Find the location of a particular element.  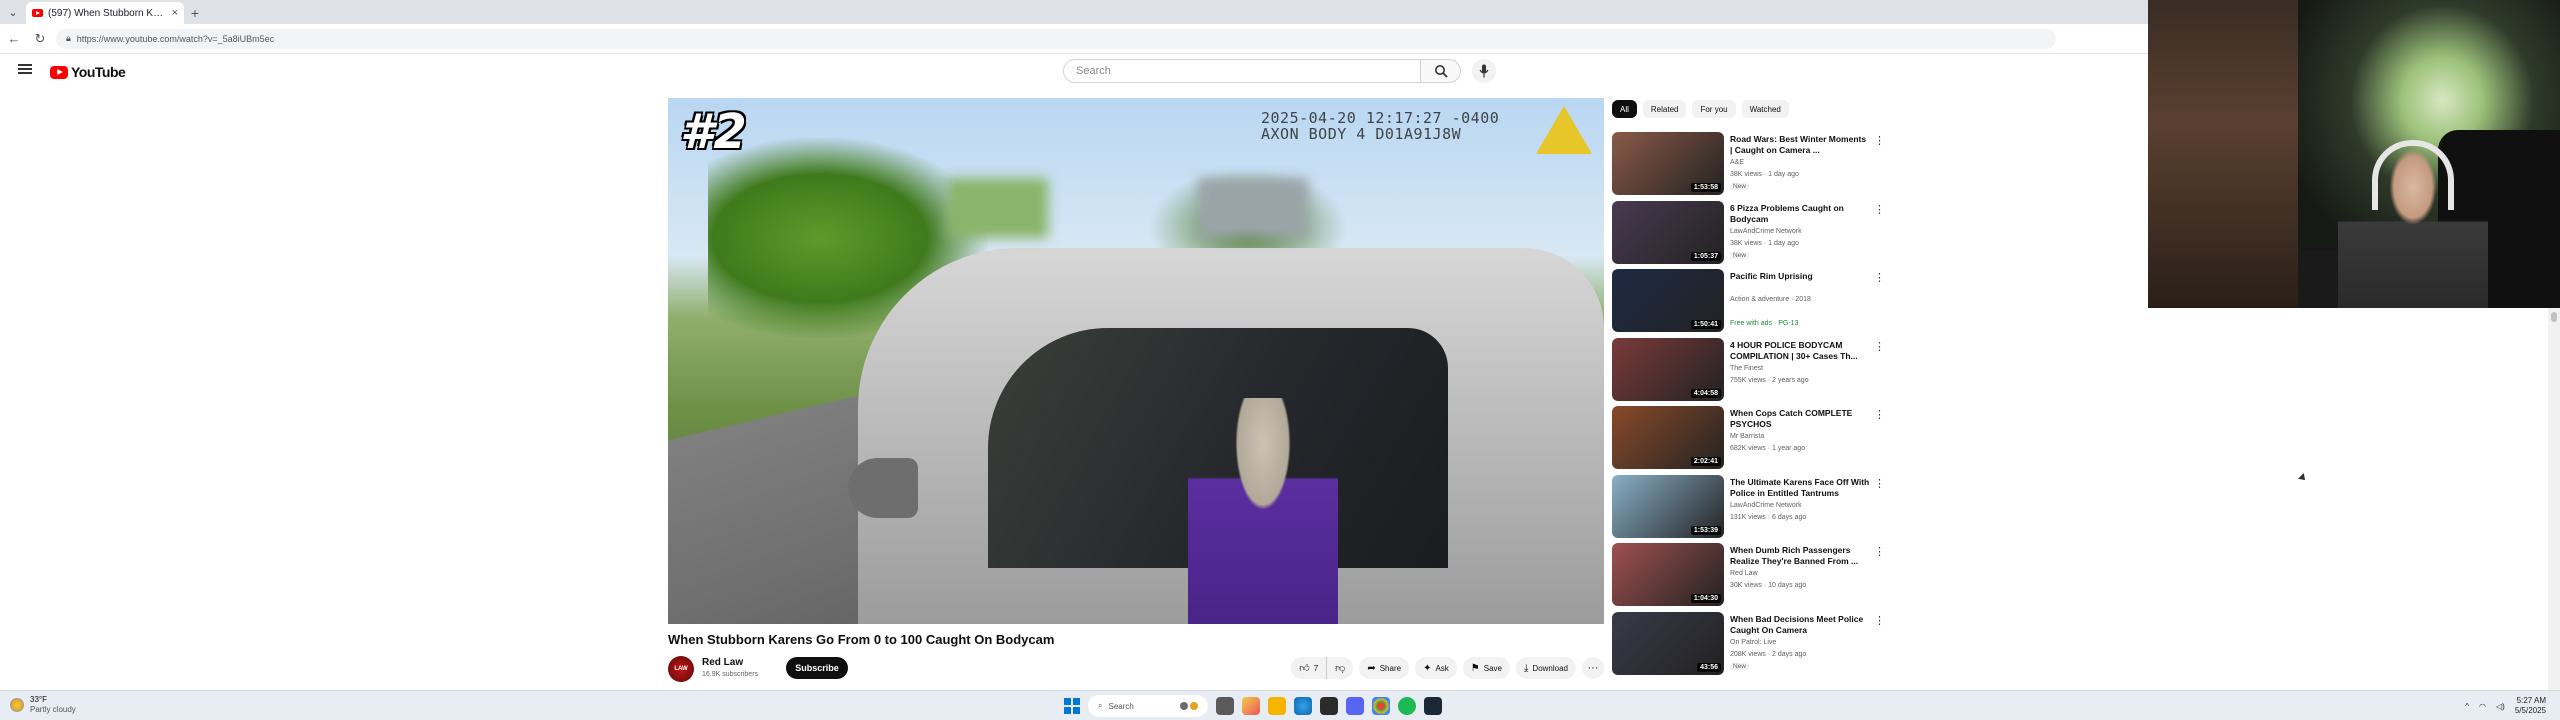

photos-icon is located at coordinates (1251, 706).